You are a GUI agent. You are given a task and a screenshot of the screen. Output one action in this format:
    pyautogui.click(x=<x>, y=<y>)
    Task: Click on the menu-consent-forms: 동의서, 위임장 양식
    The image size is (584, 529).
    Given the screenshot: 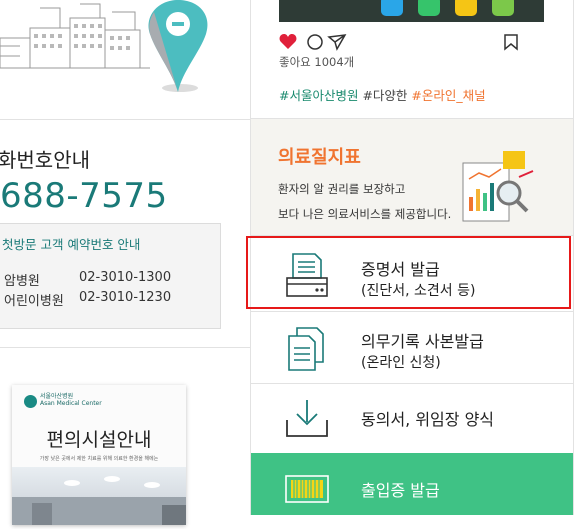 What is the action you would take?
    pyautogui.click(x=412, y=418)
    